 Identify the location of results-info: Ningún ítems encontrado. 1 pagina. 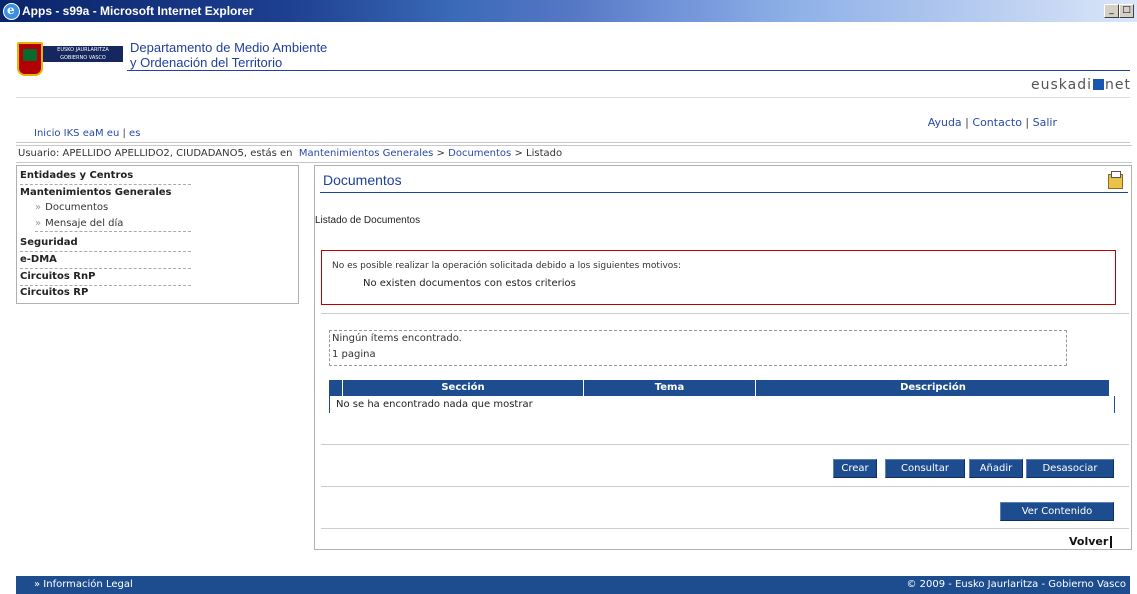
(698, 348).